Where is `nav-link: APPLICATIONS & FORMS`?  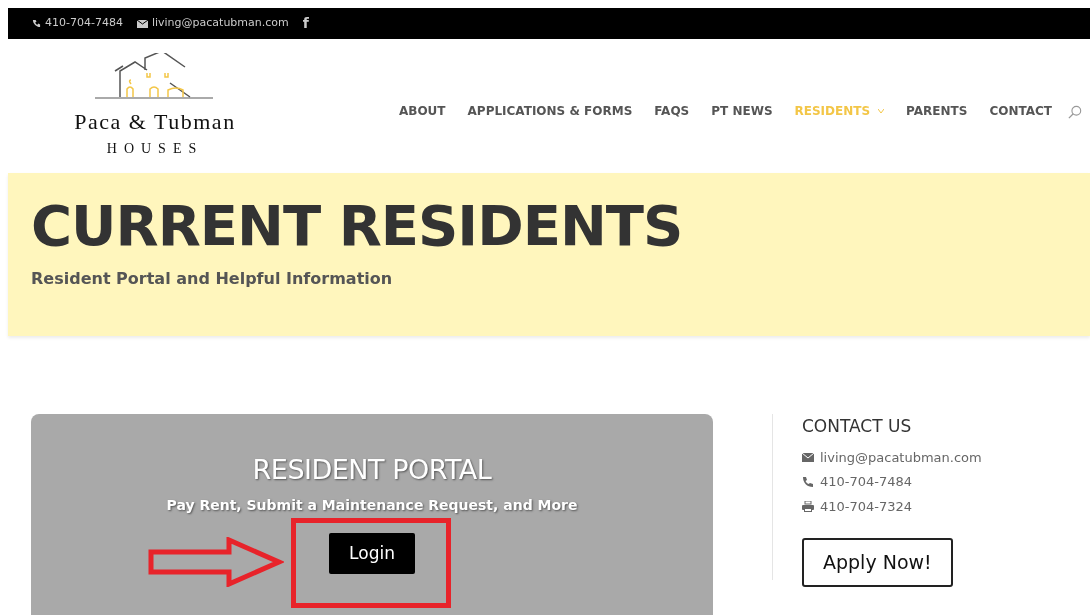
nav-link: APPLICATIONS & FORMS is located at coordinates (550, 110).